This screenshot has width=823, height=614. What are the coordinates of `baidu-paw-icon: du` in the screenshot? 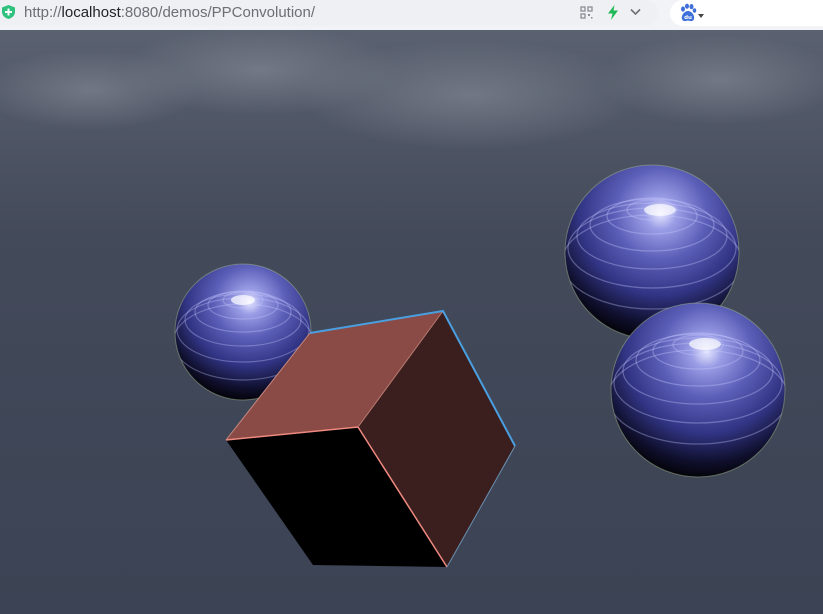 It's located at (688, 13).